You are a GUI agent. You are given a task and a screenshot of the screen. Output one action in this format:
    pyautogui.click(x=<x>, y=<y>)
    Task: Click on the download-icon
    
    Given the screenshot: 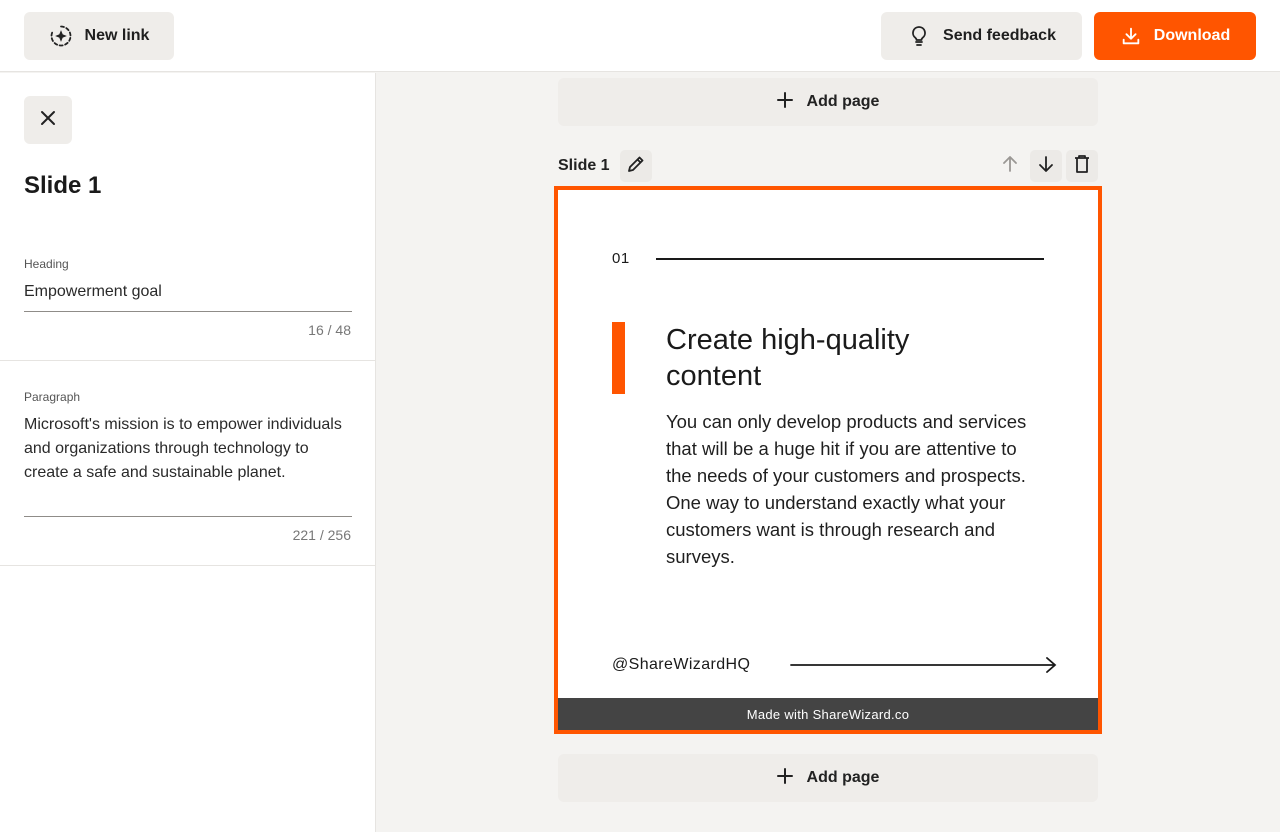 What is the action you would take?
    pyautogui.click(x=1131, y=36)
    